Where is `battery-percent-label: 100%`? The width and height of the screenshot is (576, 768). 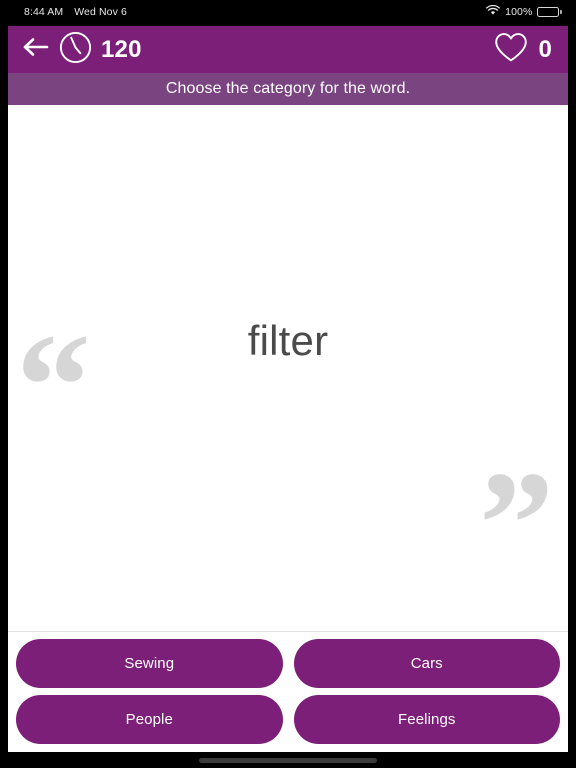 battery-percent-label: 100% is located at coordinates (519, 12).